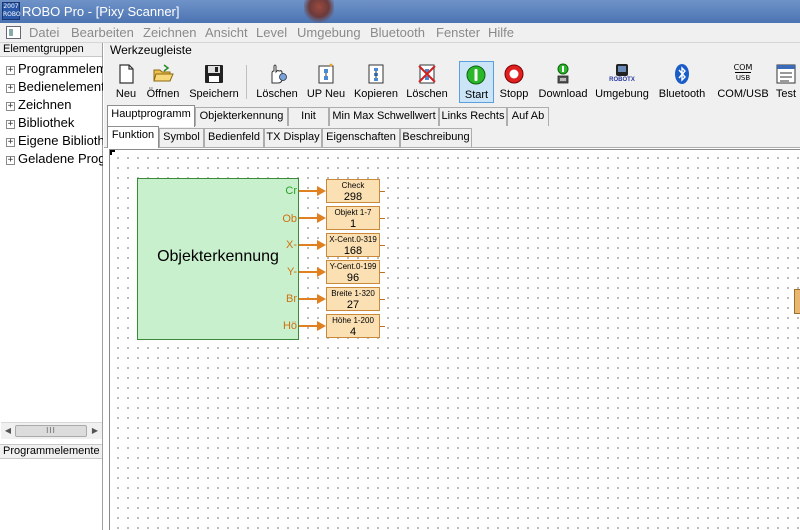 The width and height of the screenshot is (800, 530). What do you see at coordinates (353, 251) in the screenshot?
I see `panel-value: 168` at bounding box center [353, 251].